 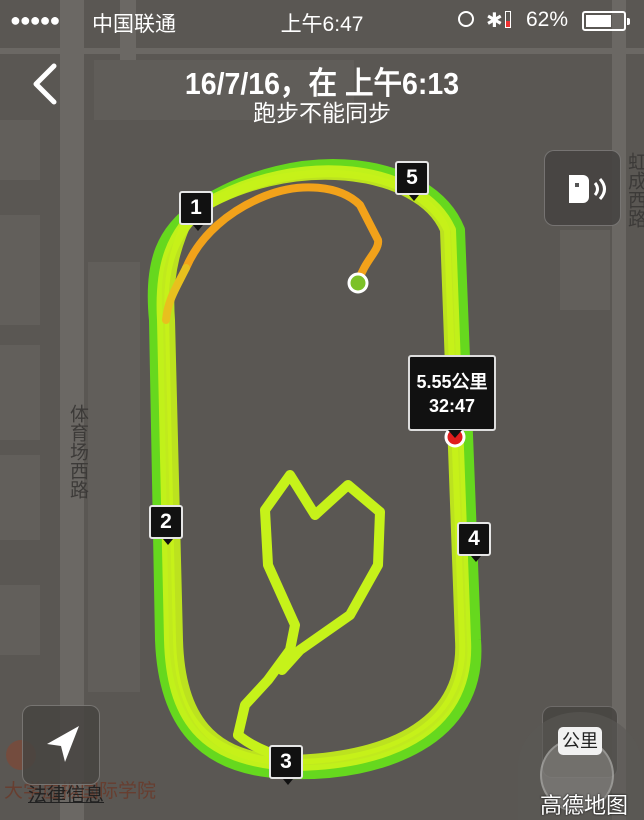 What do you see at coordinates (286, 765) in the screenshot?
I see `km-marker-3: 3` at bounding box center [286, 765].